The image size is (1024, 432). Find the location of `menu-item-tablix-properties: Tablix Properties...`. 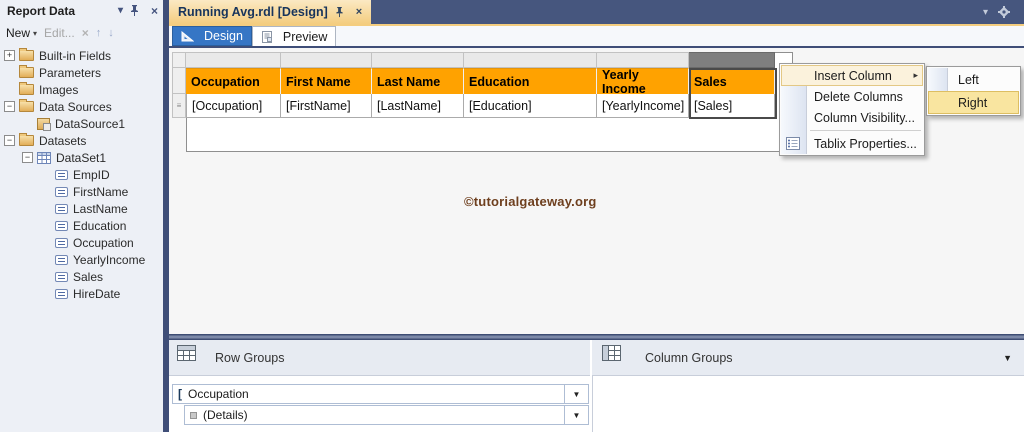

menu-item-tablix-properties: Tablix Properties... is located at coordinates (852, 143).